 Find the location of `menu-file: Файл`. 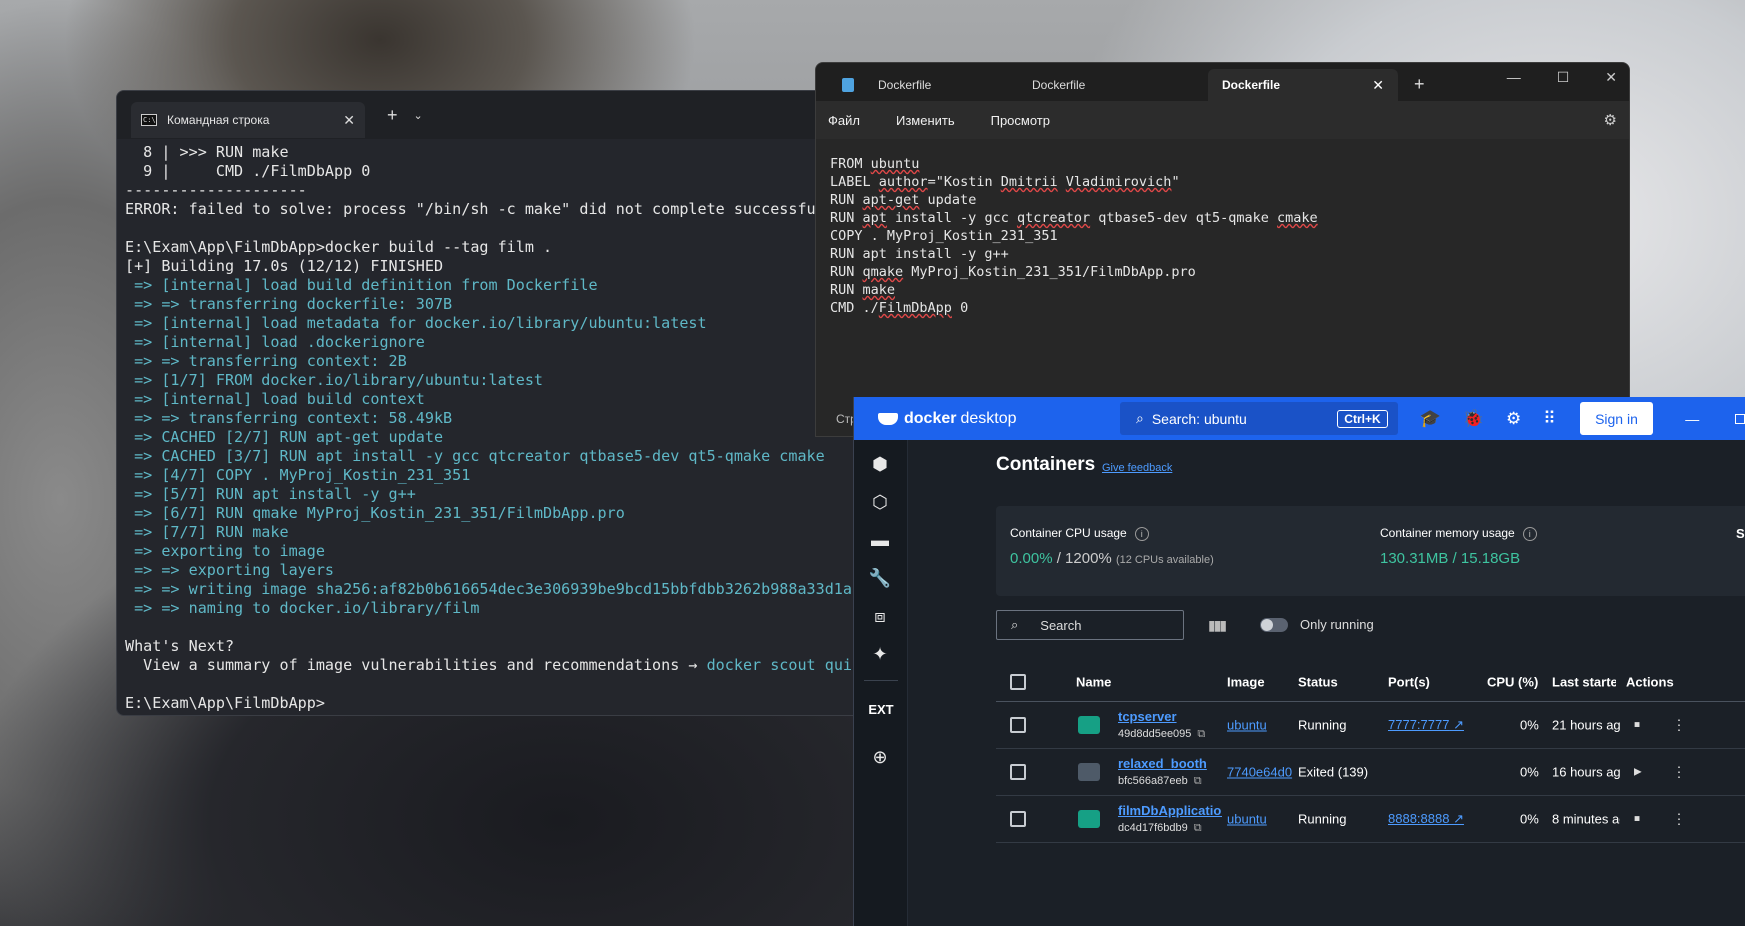

menu-file: Файл is located at coordinates (844, 120).